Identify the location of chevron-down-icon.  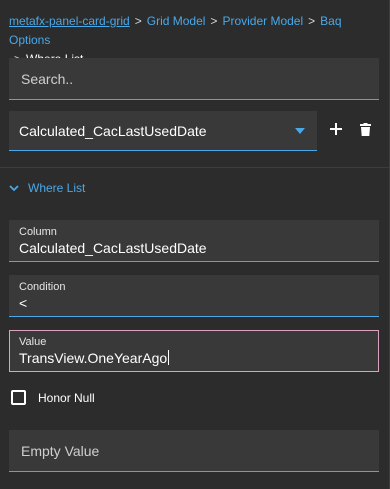
(14, 187).